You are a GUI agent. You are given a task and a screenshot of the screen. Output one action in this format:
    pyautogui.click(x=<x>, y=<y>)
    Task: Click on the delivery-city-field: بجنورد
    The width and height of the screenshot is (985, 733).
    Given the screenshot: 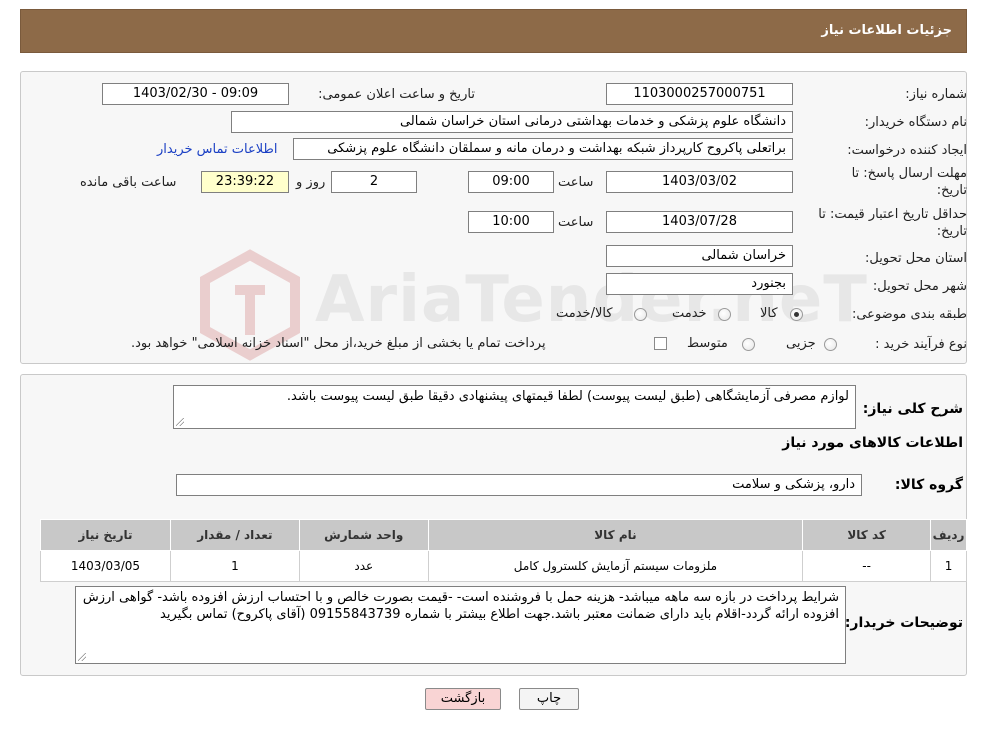 What is the action you would take?
    pyautogui.click(x=699, y=284)
    